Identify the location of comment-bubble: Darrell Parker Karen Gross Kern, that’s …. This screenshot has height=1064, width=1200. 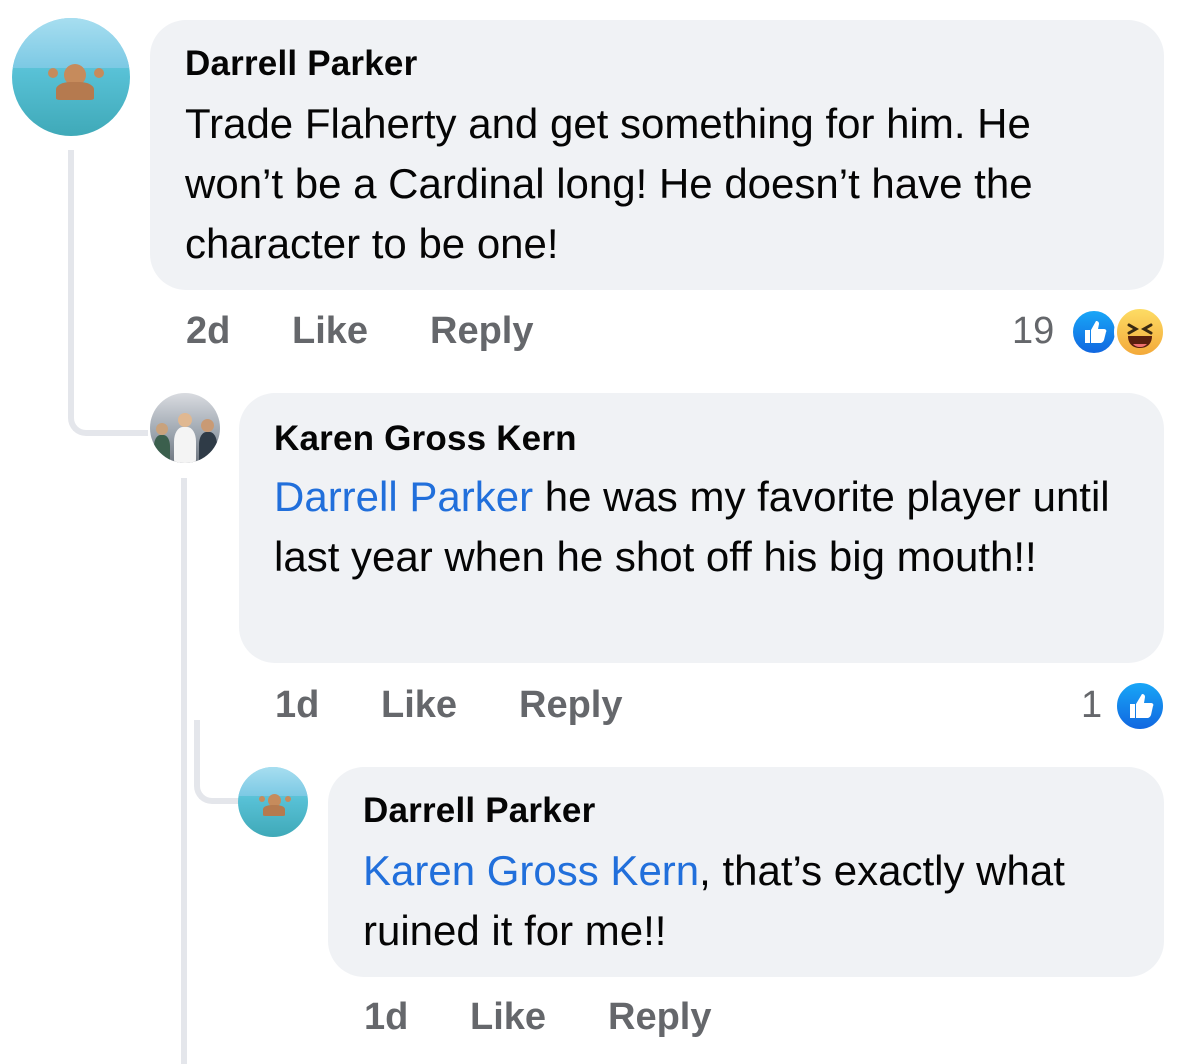
(746, 872).